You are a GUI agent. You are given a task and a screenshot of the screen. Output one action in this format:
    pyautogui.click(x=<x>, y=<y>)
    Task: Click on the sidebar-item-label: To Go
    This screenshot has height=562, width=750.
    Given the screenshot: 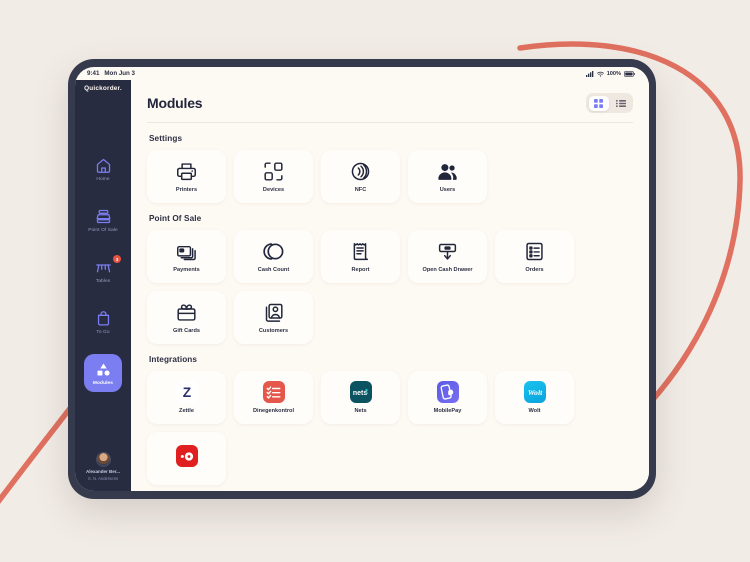 What is the action you would take?
    pyautogui.click(x=103, y=332)
    